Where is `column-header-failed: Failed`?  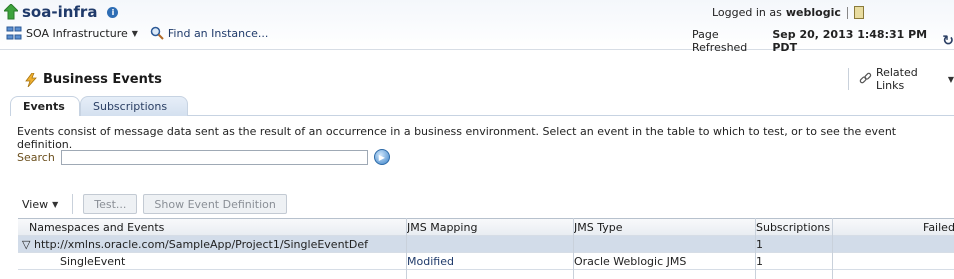
column-header-failed: Failed is located at coordinates (938, 227).